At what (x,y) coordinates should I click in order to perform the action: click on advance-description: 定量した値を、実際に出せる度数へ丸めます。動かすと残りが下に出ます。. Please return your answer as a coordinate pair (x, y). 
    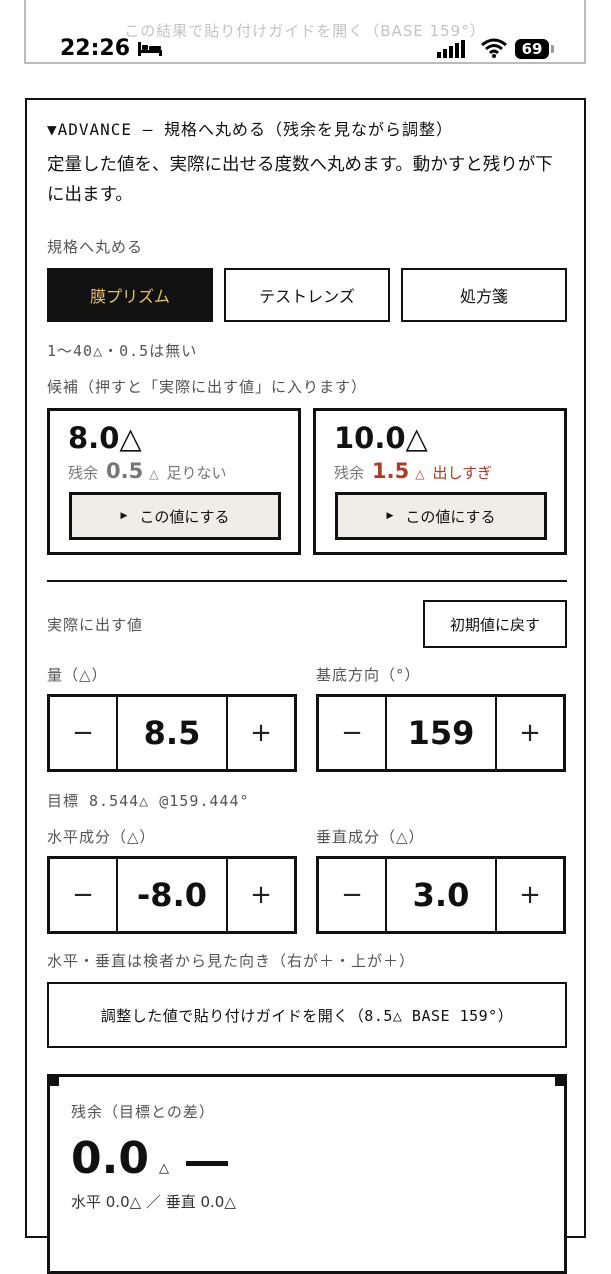
    Looking at the image, I should click on (300, 180).